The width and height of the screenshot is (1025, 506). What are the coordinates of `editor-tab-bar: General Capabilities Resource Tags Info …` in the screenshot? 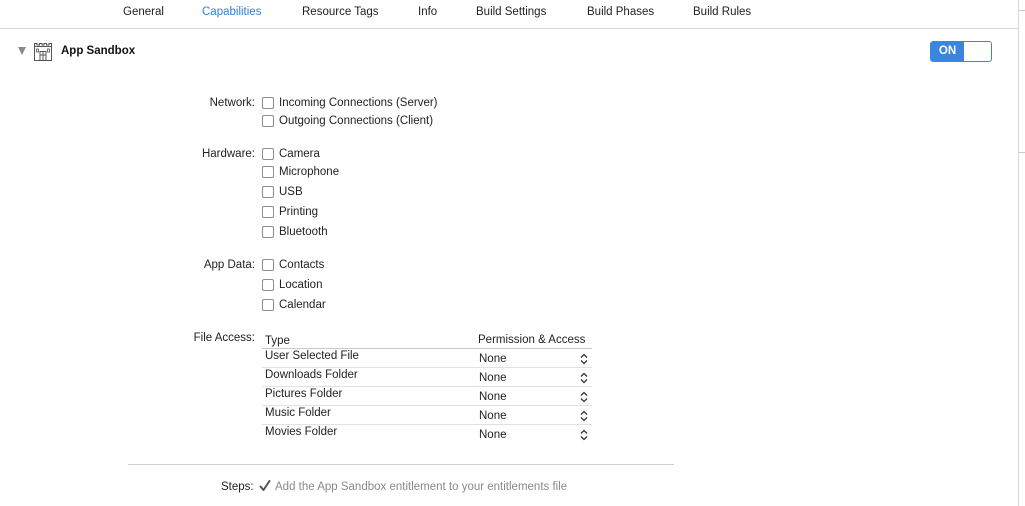 It's located at (512, 14).